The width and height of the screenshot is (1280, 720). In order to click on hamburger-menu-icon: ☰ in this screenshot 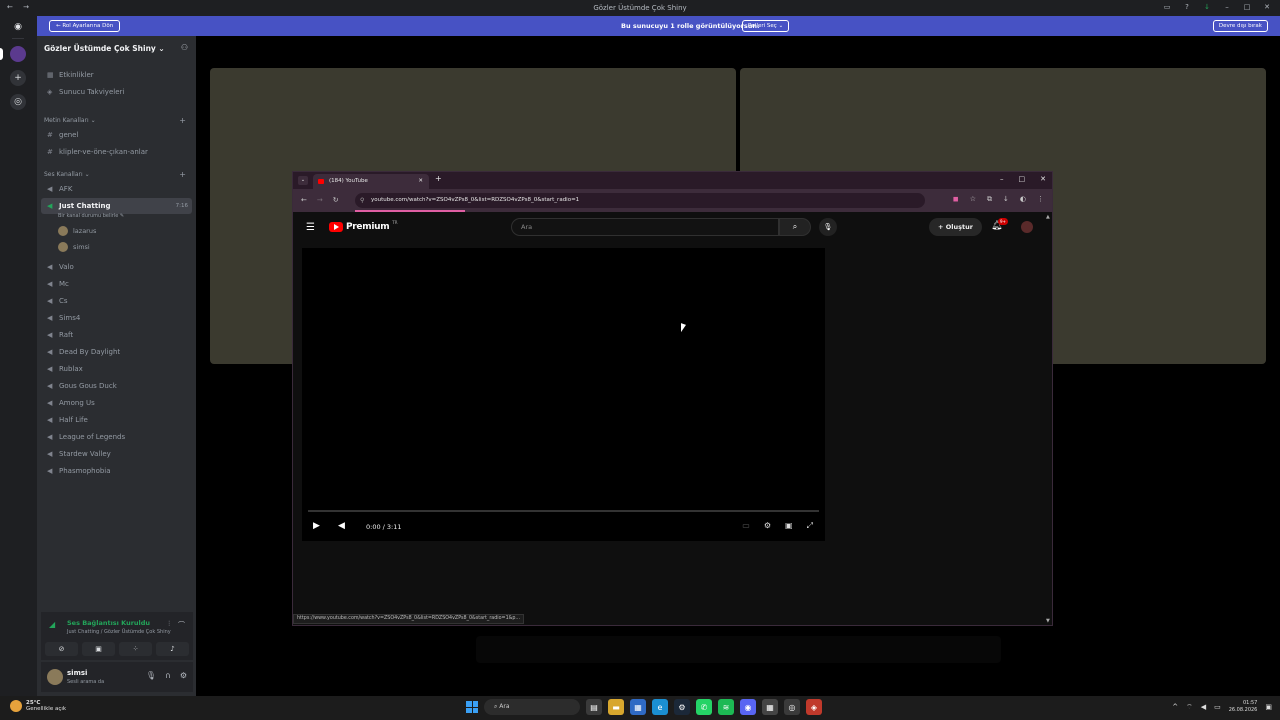, I will do `click(310, 227)`.